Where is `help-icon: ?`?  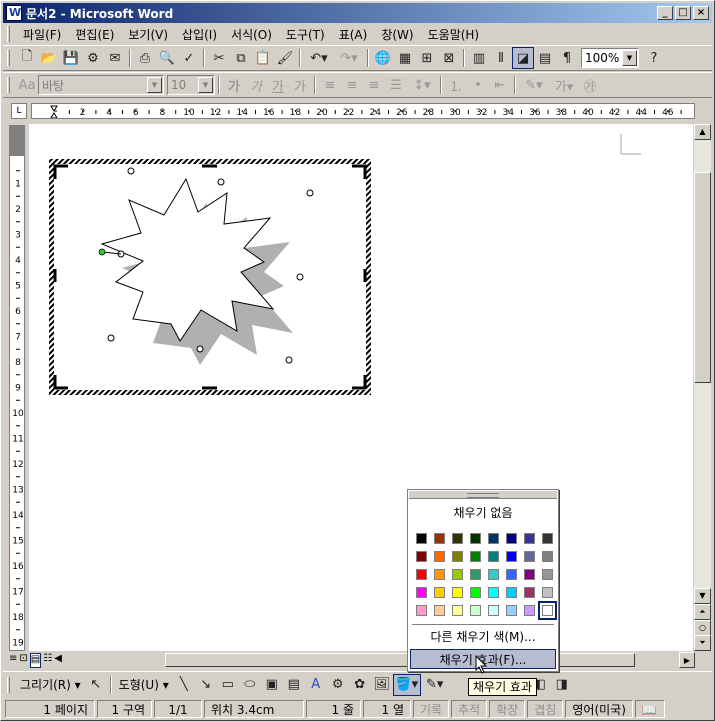 help-icon: ? is located at coordinates (654, 58).